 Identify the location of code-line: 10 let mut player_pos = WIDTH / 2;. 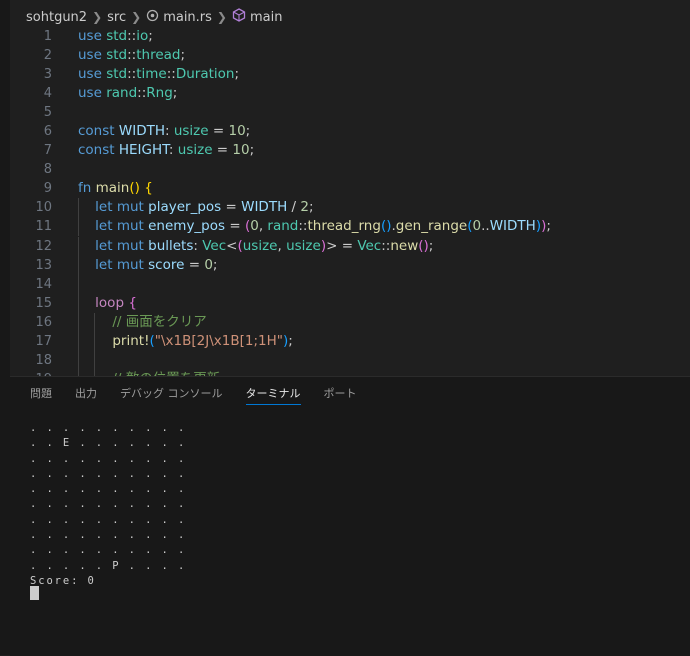
(350, 208).